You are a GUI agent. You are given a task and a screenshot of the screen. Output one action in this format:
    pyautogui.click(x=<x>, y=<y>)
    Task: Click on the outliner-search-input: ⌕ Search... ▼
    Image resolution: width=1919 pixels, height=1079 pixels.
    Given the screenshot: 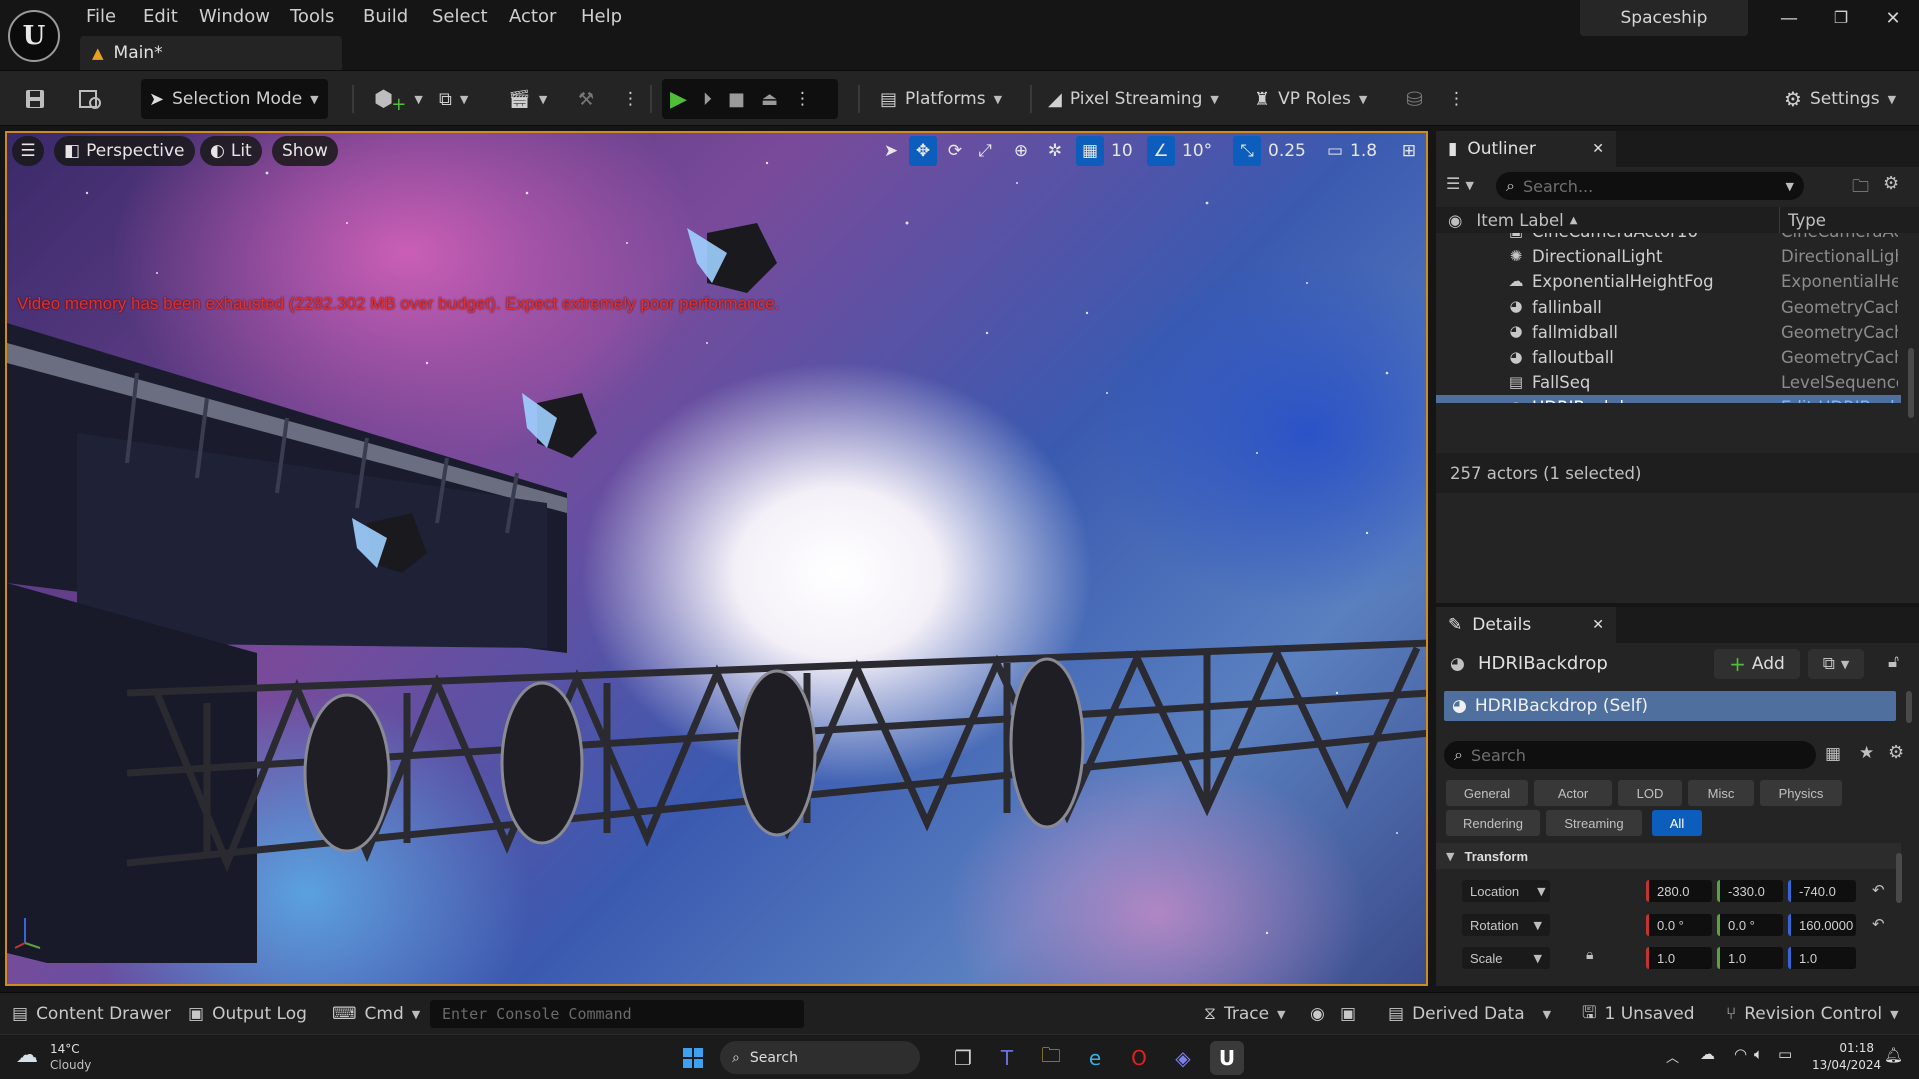 What is the action you would take?
    pyautogui.click(x=1650, y=186)
    